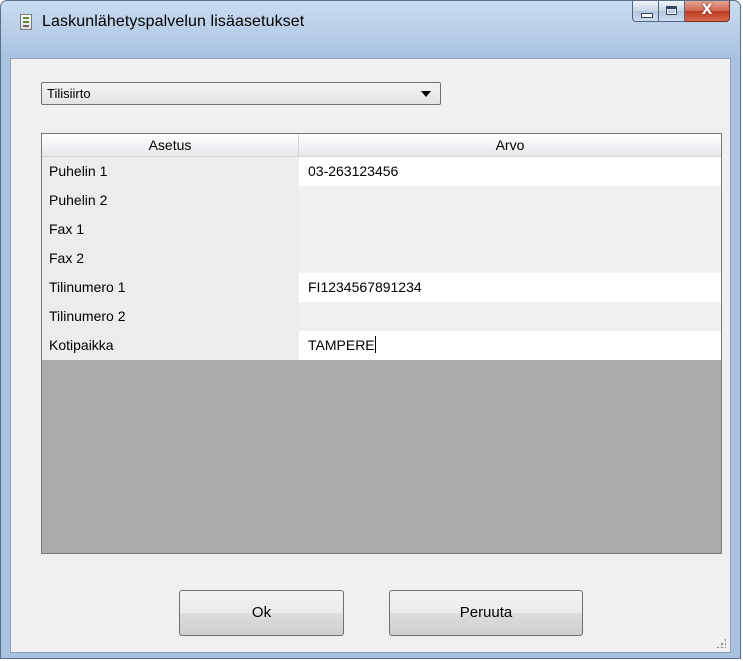 The width and height of the screenshot is (743, 661). I want to click on chevron-down-icon, so click(426, 94).